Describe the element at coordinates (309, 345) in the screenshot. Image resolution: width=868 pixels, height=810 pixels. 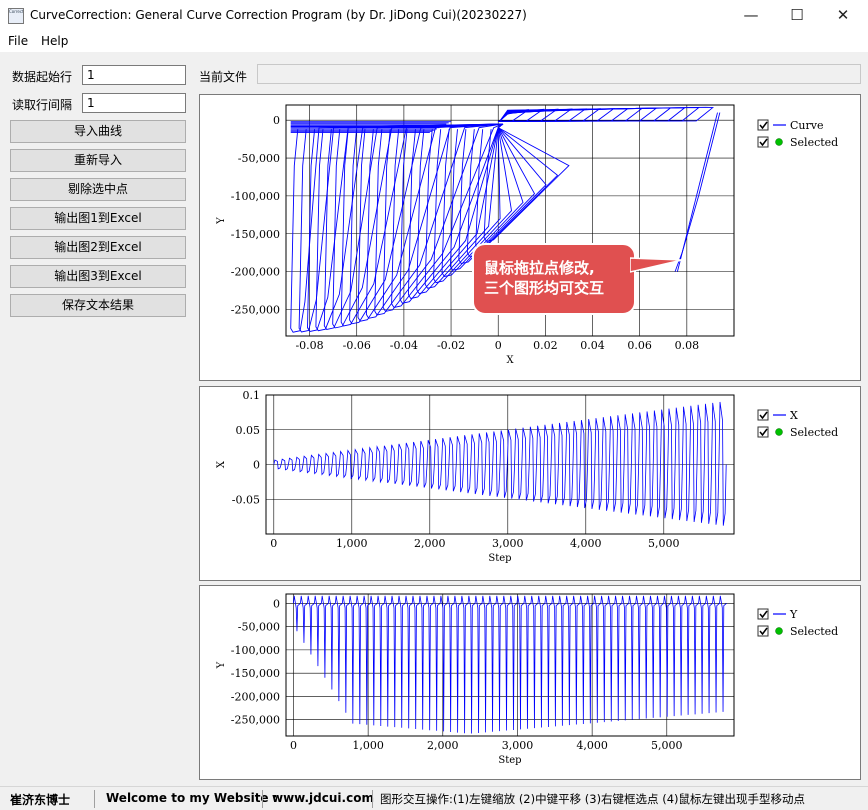
I see `x-tick-label: -0.08` at that location.